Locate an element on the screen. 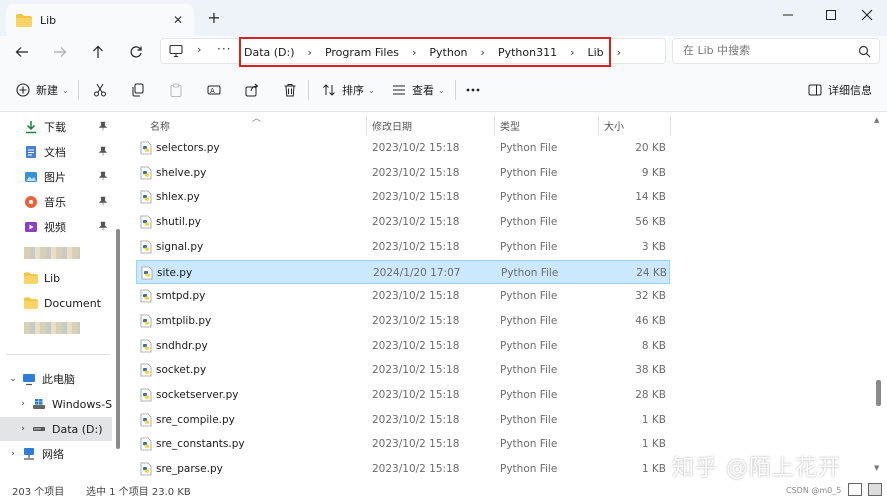  file-list-scrollbar is located at coordinates (878, 393).